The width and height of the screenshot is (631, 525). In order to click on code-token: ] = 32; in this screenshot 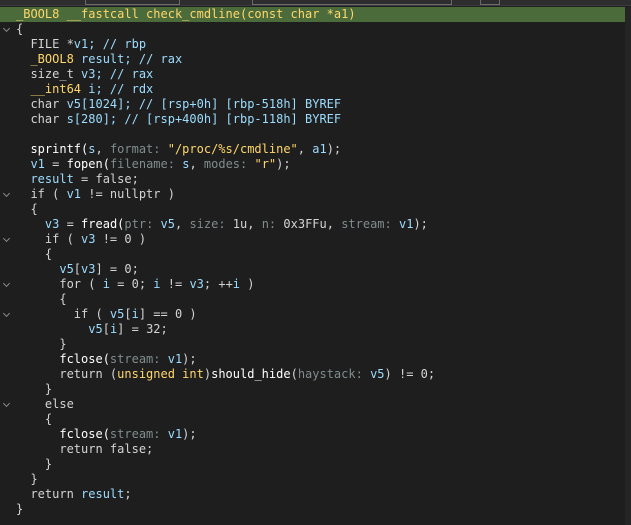, I will do `click(142, 329)`.